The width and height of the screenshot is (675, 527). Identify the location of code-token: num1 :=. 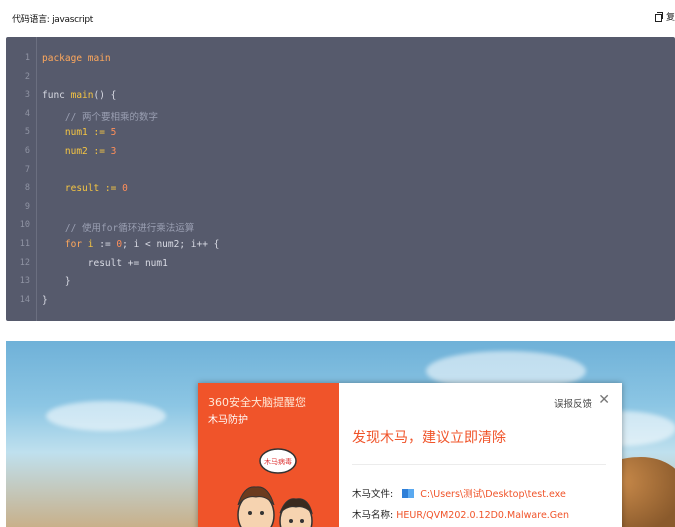
(76, 133).